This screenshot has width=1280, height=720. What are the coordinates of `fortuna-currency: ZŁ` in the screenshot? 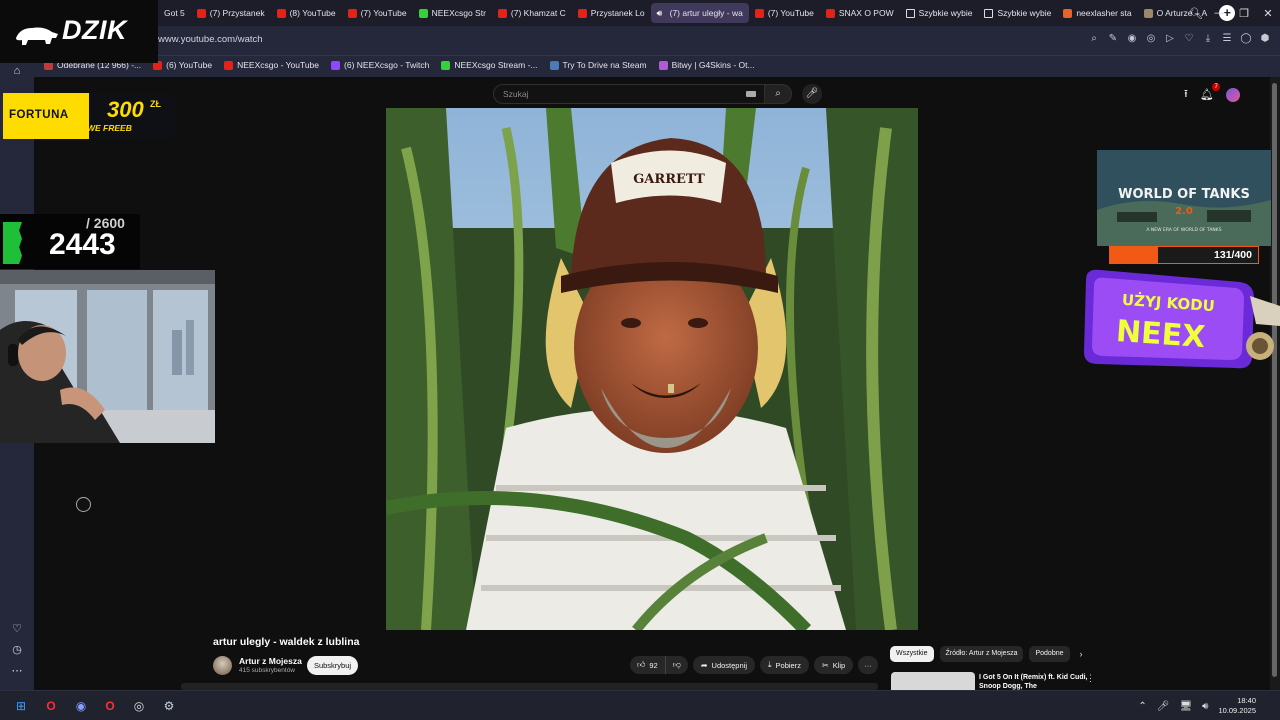 It's located at (155, 104).